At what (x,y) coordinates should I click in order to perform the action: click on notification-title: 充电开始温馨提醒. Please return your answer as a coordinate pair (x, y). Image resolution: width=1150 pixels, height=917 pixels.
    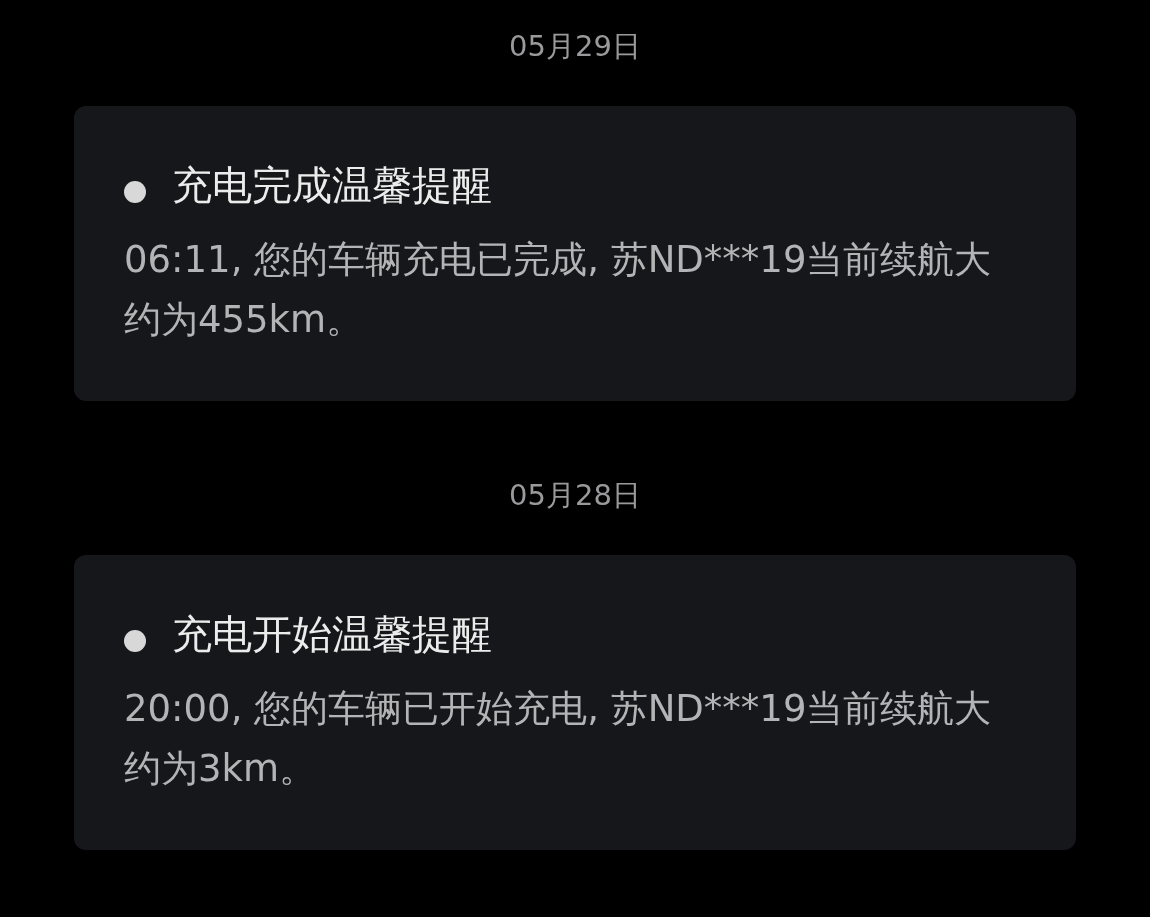
    Looking at the image, I should click on (332, 634).